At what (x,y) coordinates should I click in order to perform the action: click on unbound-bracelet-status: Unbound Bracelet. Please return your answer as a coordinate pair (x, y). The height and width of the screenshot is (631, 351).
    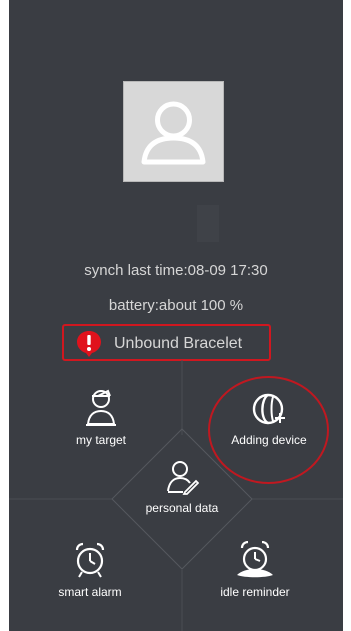
    Looking at the image, I should click on (166, 342).